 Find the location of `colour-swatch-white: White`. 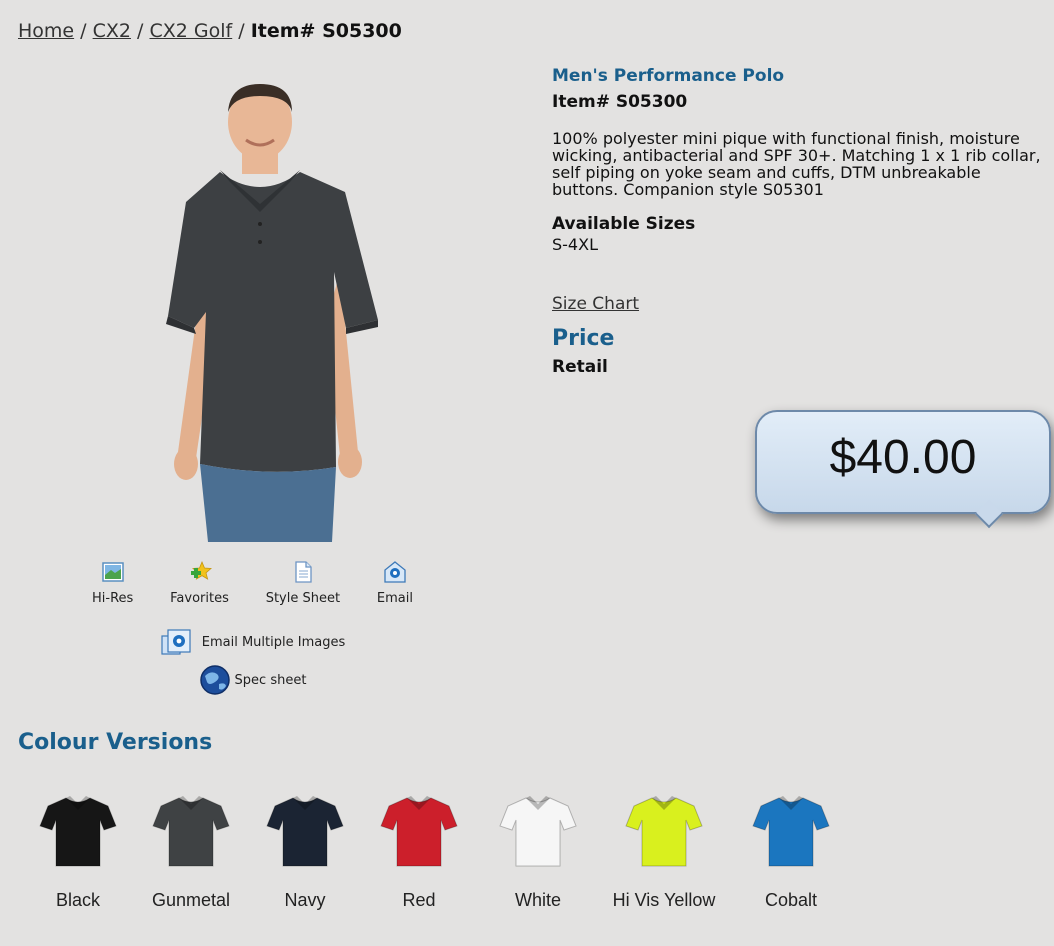

colour-swatch-white: White is located at coordinates (538, 850).